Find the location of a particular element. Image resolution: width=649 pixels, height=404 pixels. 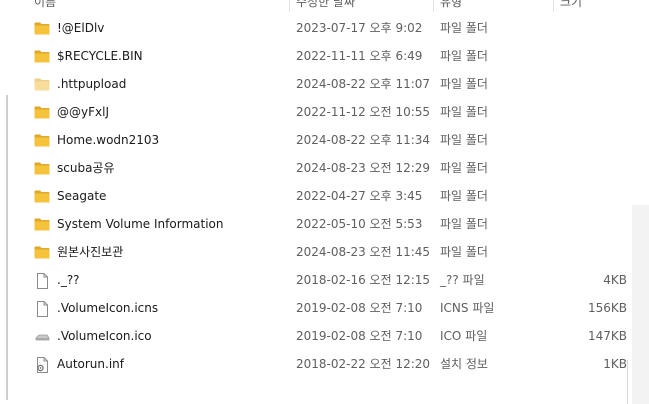

modified-date: 2024-08-22 오후 11:34 is located at coordinates (363, 140).